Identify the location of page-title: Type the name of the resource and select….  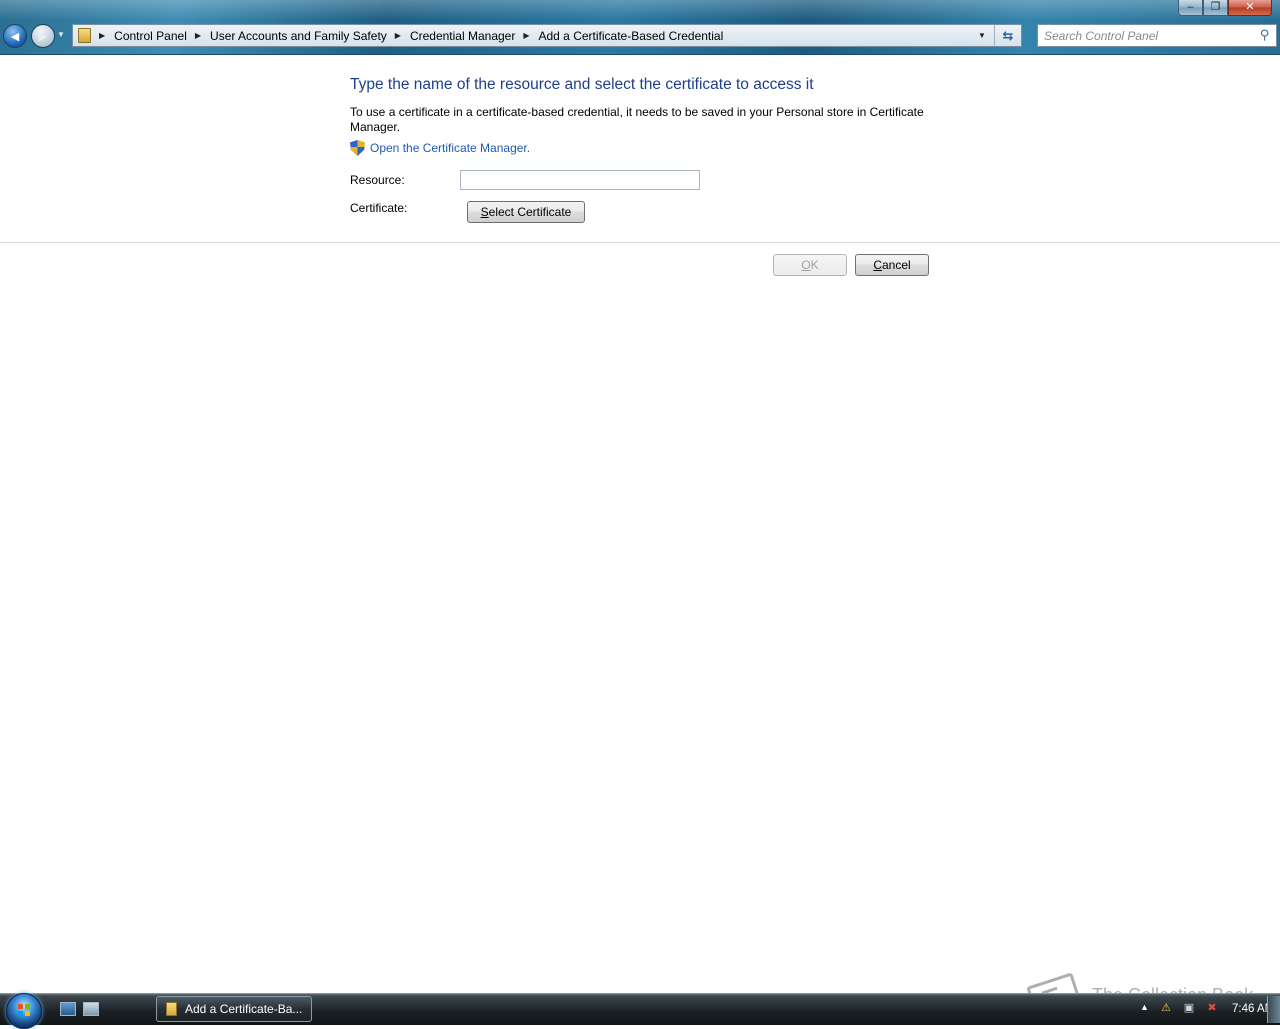
(582, 84).